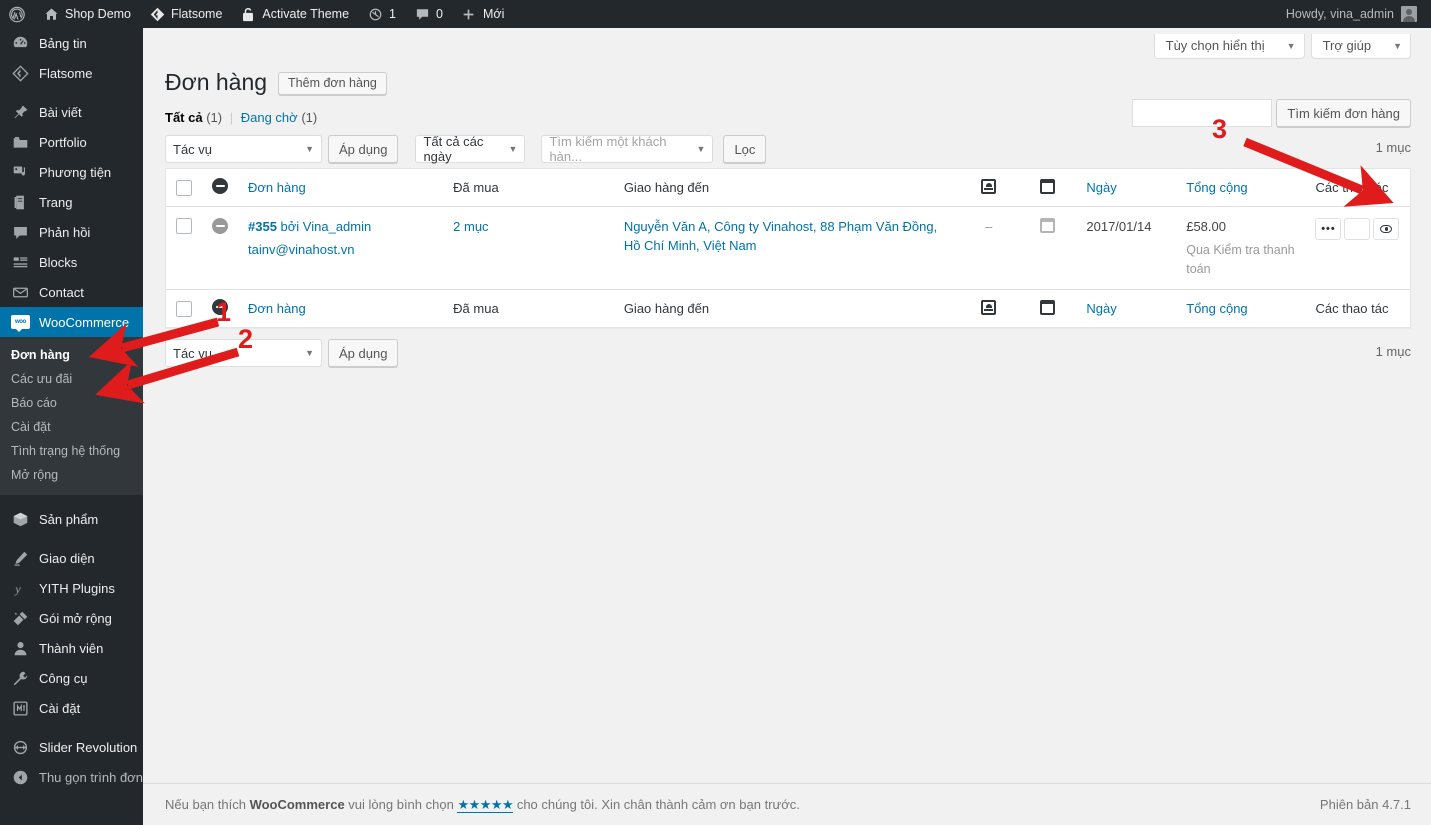  I want to click on header-total-label: Tổng cộng, so click(1216, 187).